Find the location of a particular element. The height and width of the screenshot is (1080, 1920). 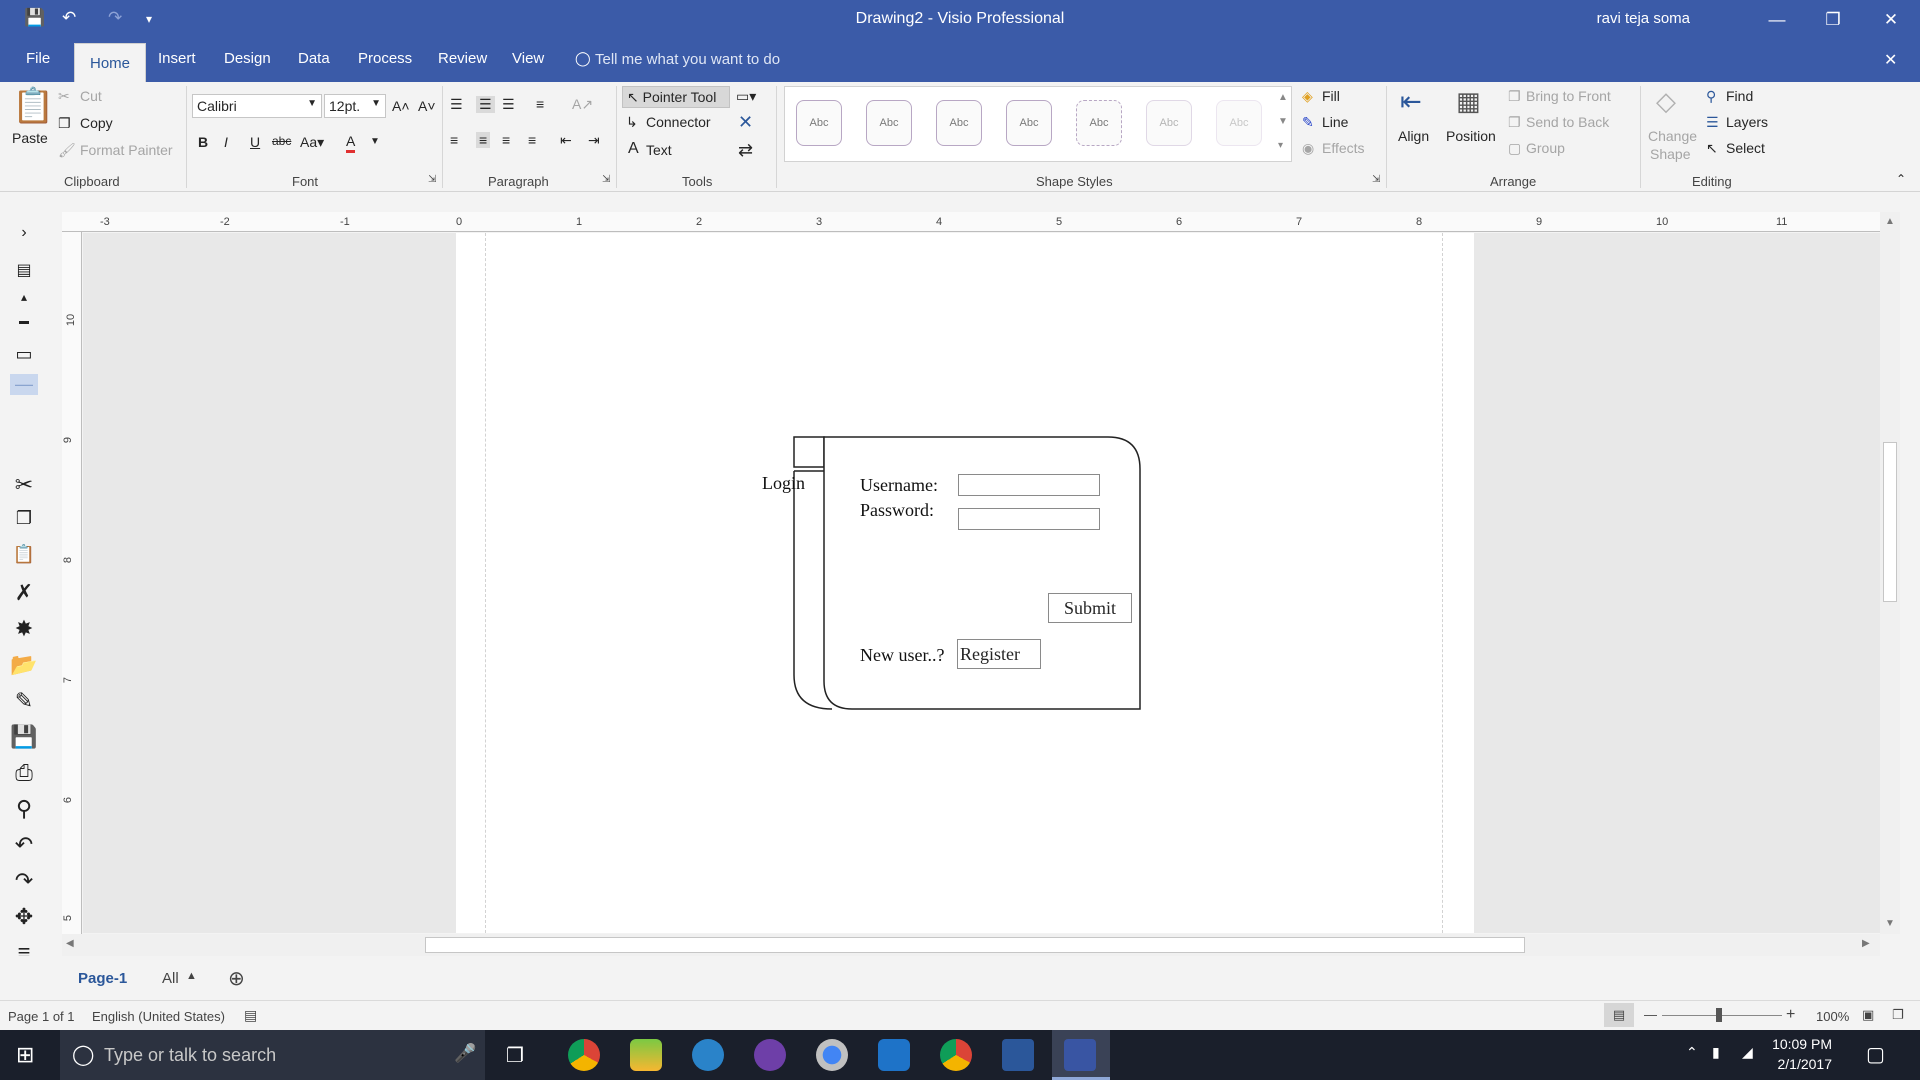

windows-start-icon: ⊞ is located at coordinates (25, 1055).